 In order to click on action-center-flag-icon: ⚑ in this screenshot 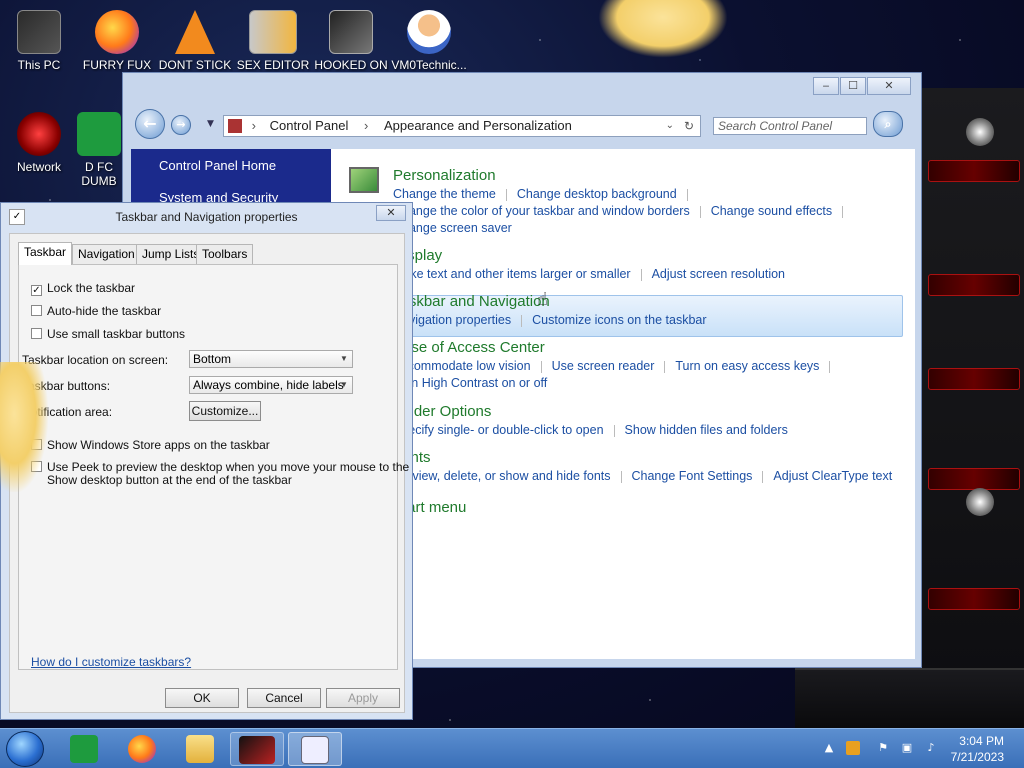, I will do `click(883, 748)`.